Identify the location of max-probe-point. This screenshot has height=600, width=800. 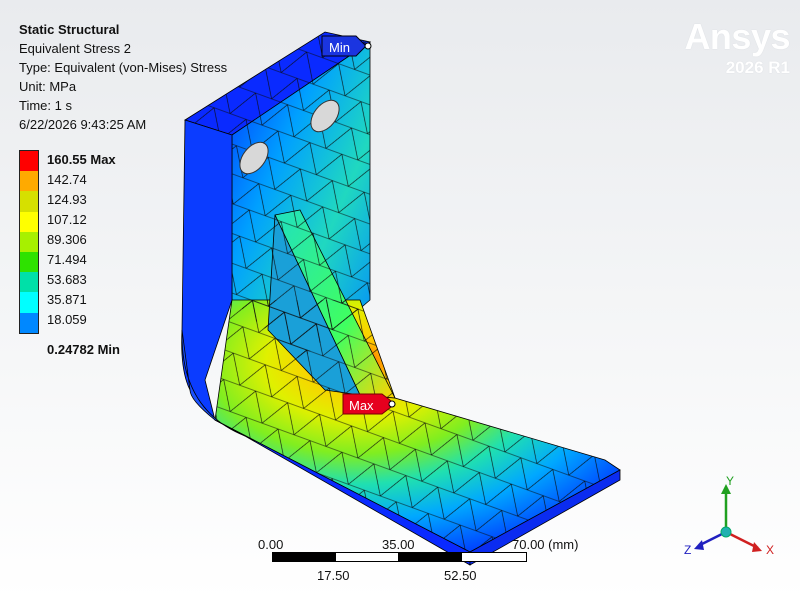
(392, 404).